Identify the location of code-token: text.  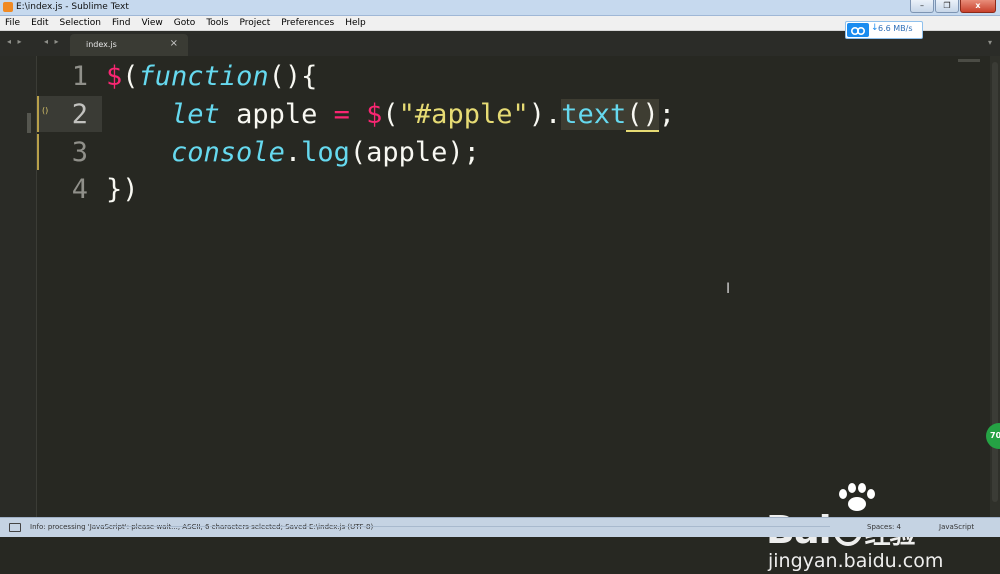
(594, 114).